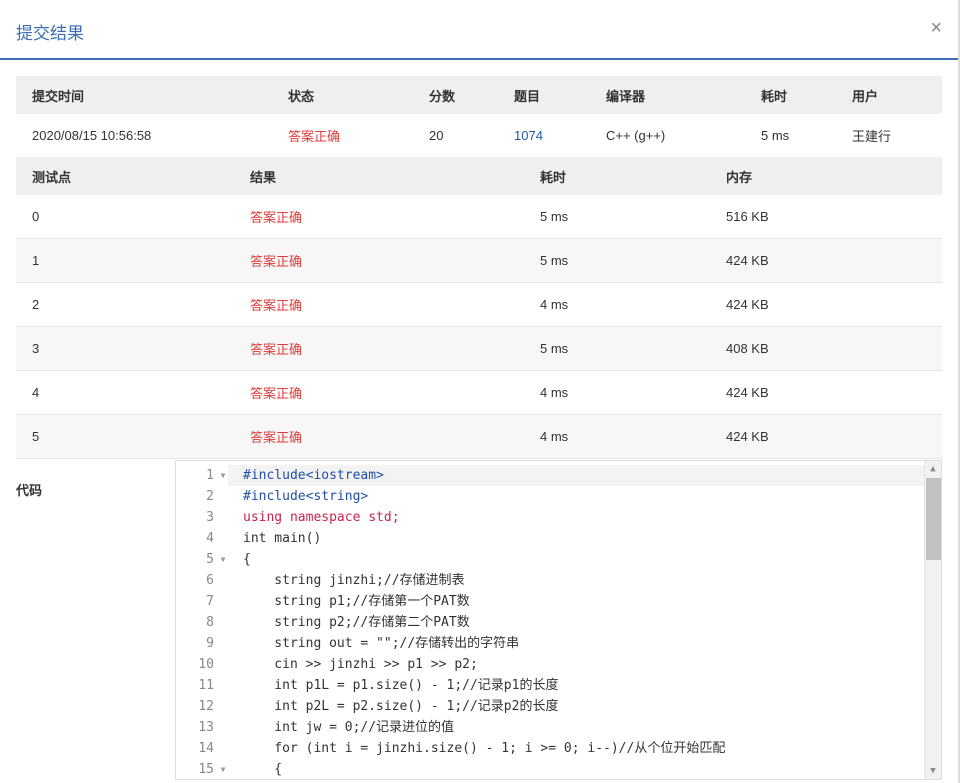 The width and height of the screenshot is (960, 783). Describe the element at coordinates (933, 519) in the screenshot. I see `scroll-thumb` at that location.